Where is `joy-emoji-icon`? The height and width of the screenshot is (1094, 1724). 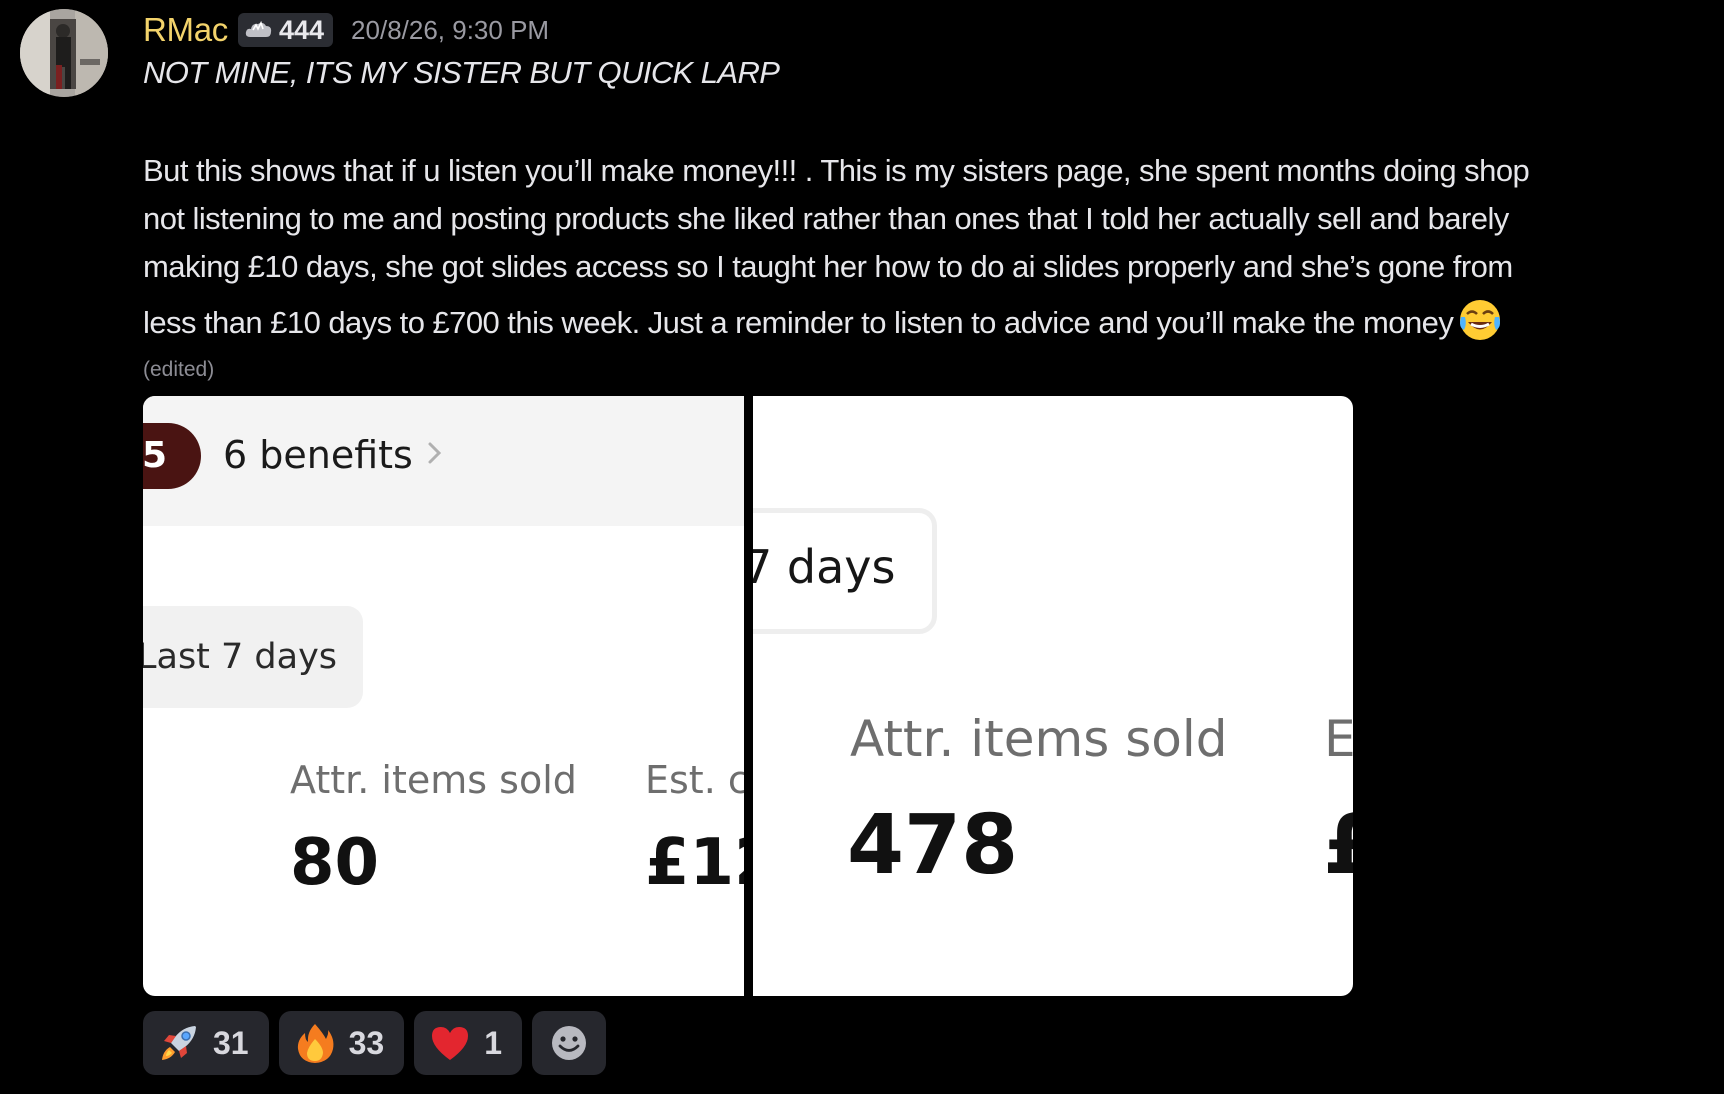 joy-emoji-icon is located at coordinates (1480, 320).